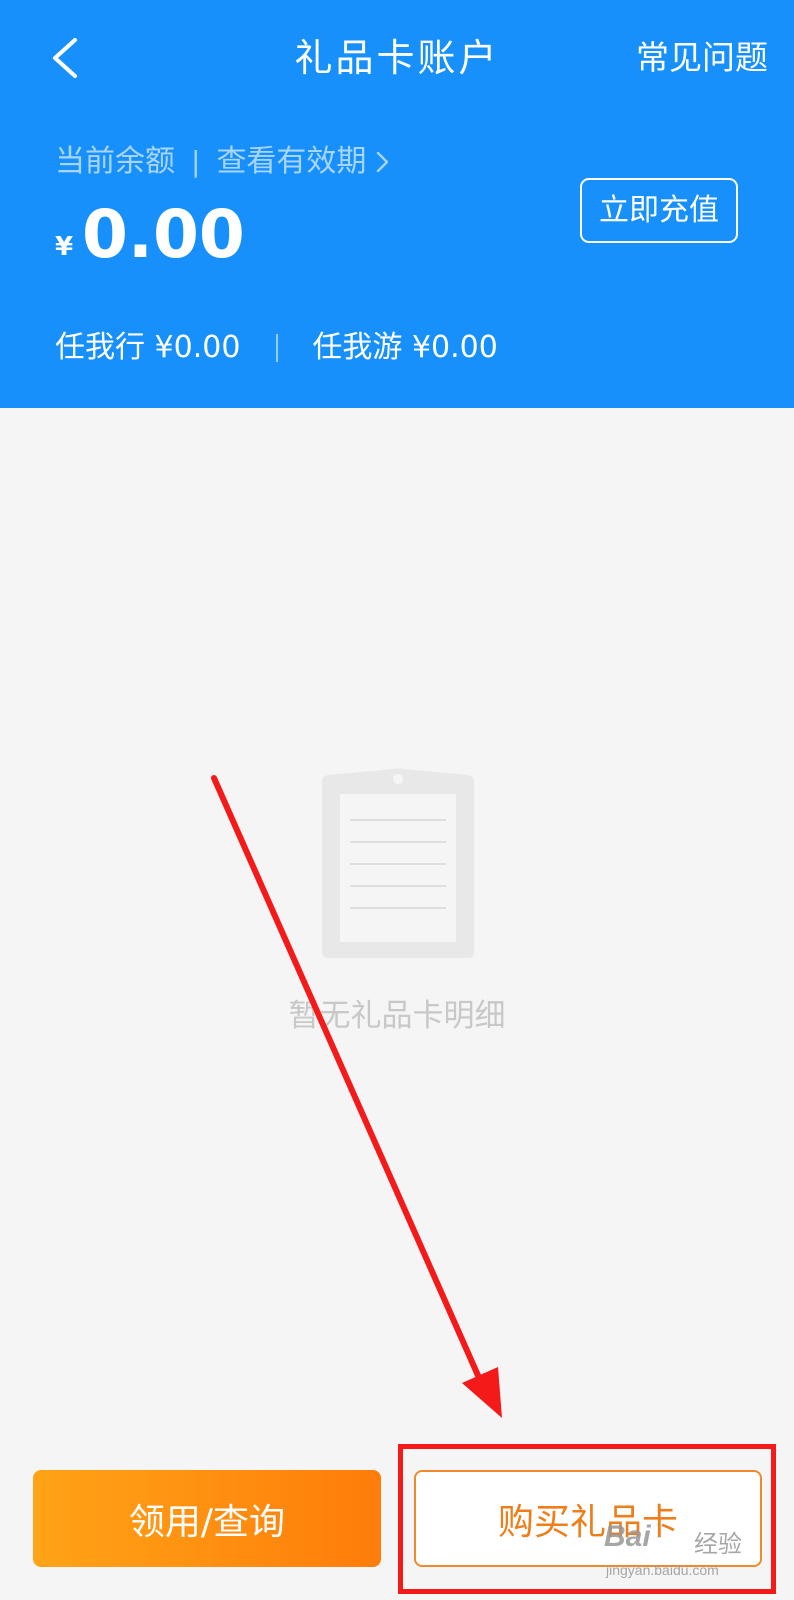 The height and width of the screenshot is (1600, 794). Describe the element at coordinates (148, 347) in the screenshot. I see `renwoxing-balance: 任我行 ¥0.00` at that location.